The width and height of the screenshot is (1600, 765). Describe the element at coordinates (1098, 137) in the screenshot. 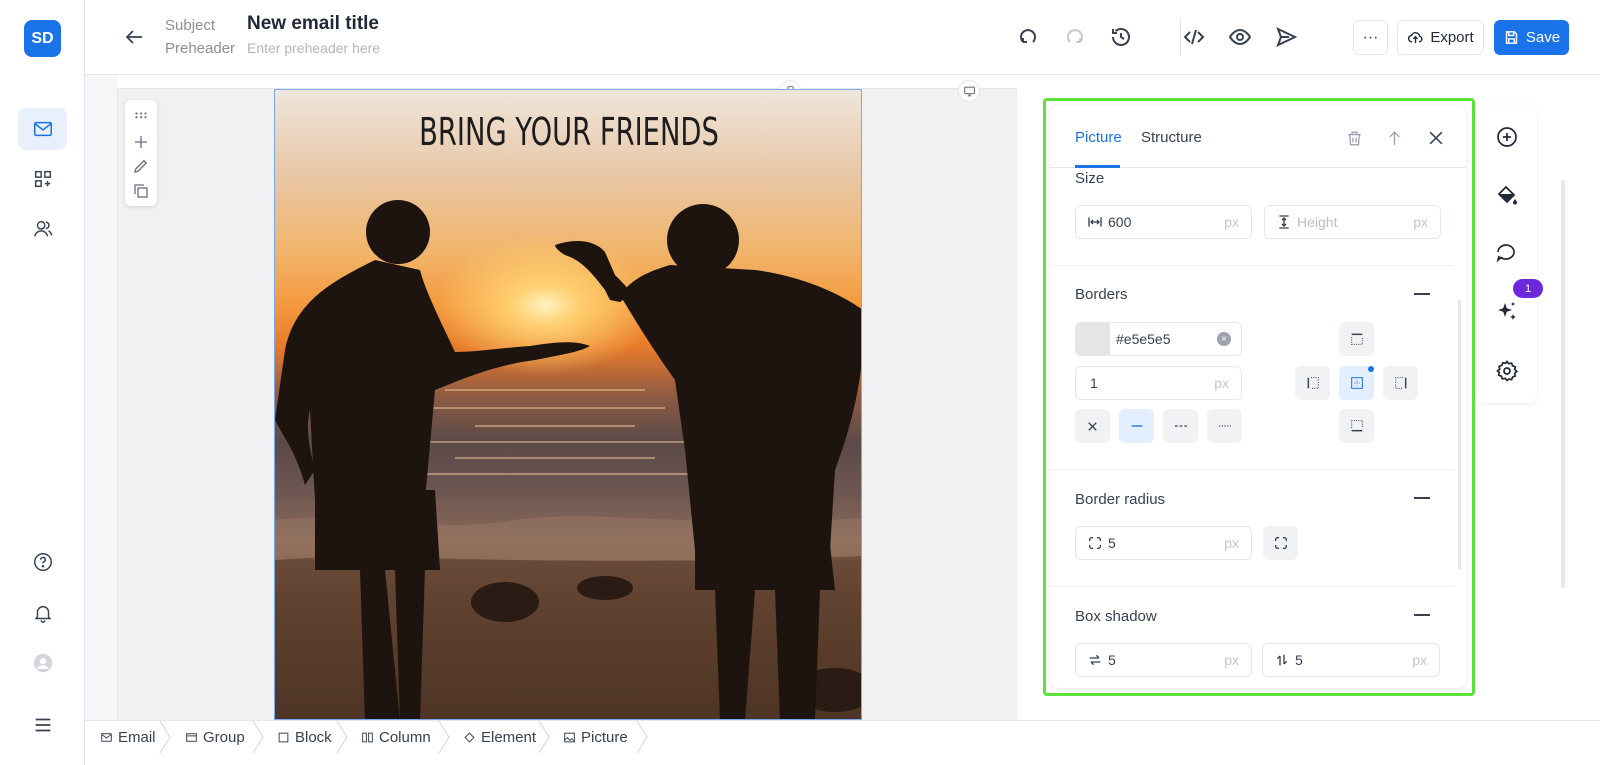

I see `tab-picture: Picture` at that location.